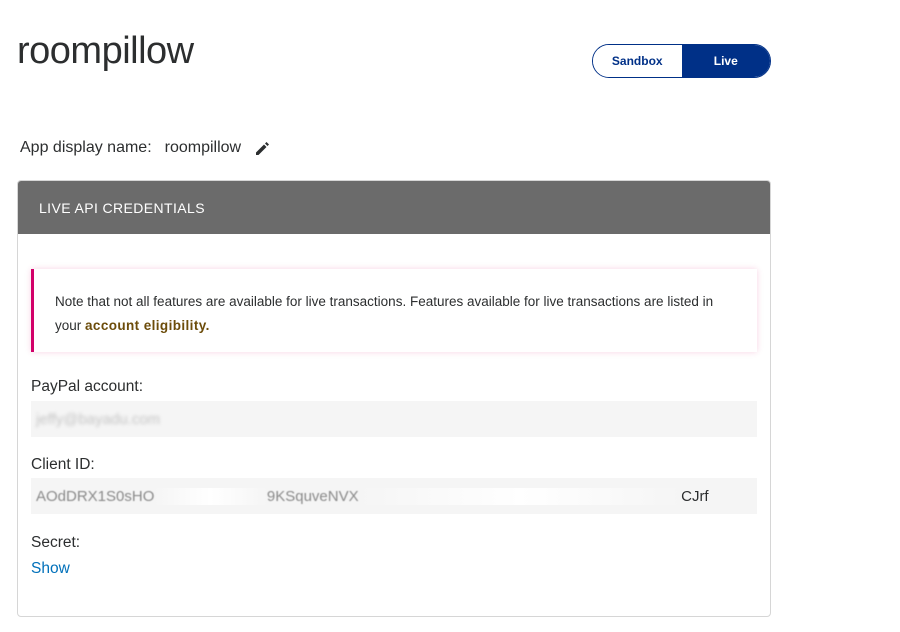 The width and height of the screenshot is (900, 632). I want to click on show-secret-link: Show, so click(50, 569).